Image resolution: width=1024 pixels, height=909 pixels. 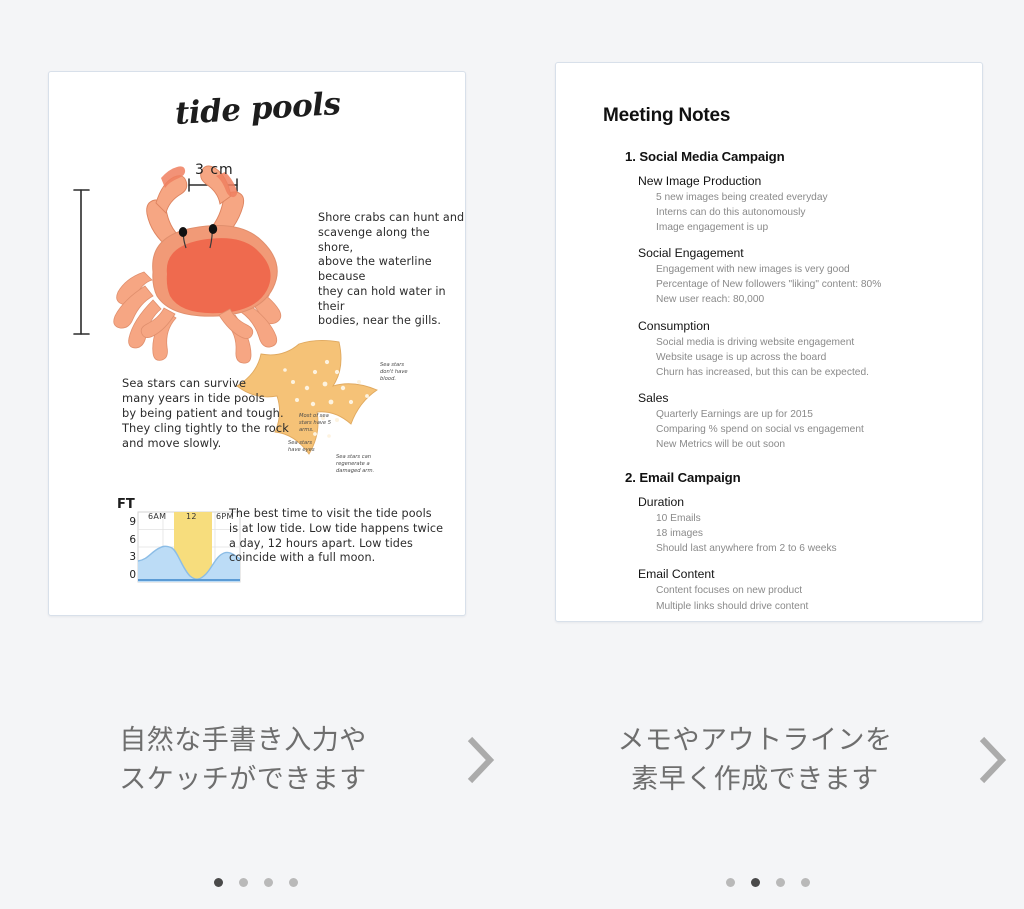 What do you see at coordinates (126, 504) in the screenshot?
I see `tide-chart-ylabel: FT` at bounding box center [126, 504].